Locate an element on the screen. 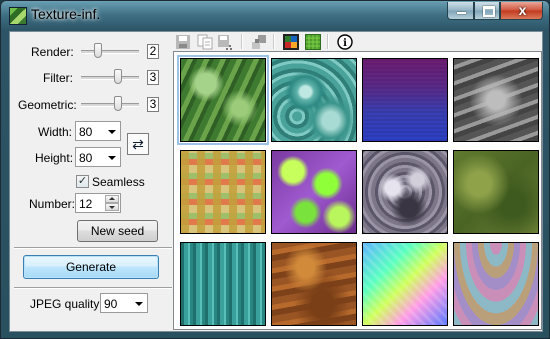  number-spinner: 12 is located at coordinates (98, 203).